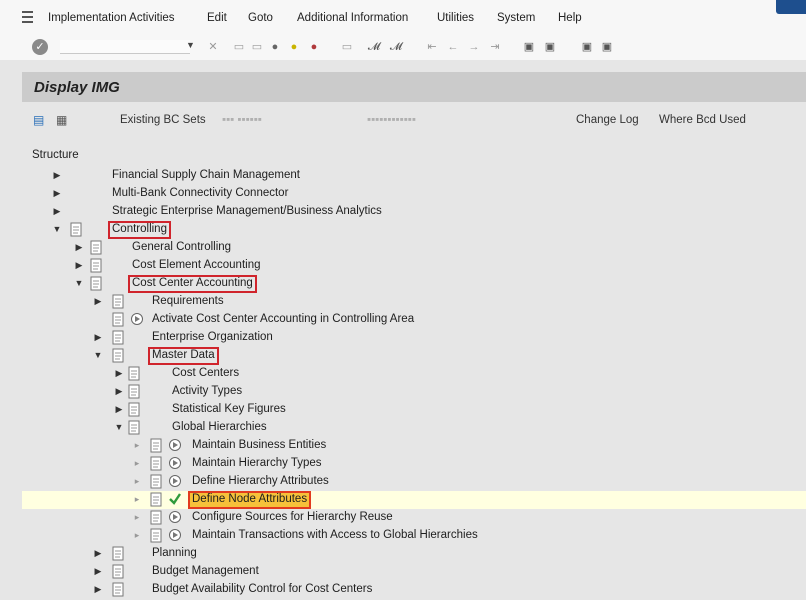 This screenshot has width=806, height=600. What do you see at coordinates (205, 571) in the screenshot?
I see `tree-node-label: Budget Management` at bounding box center [205, 571].